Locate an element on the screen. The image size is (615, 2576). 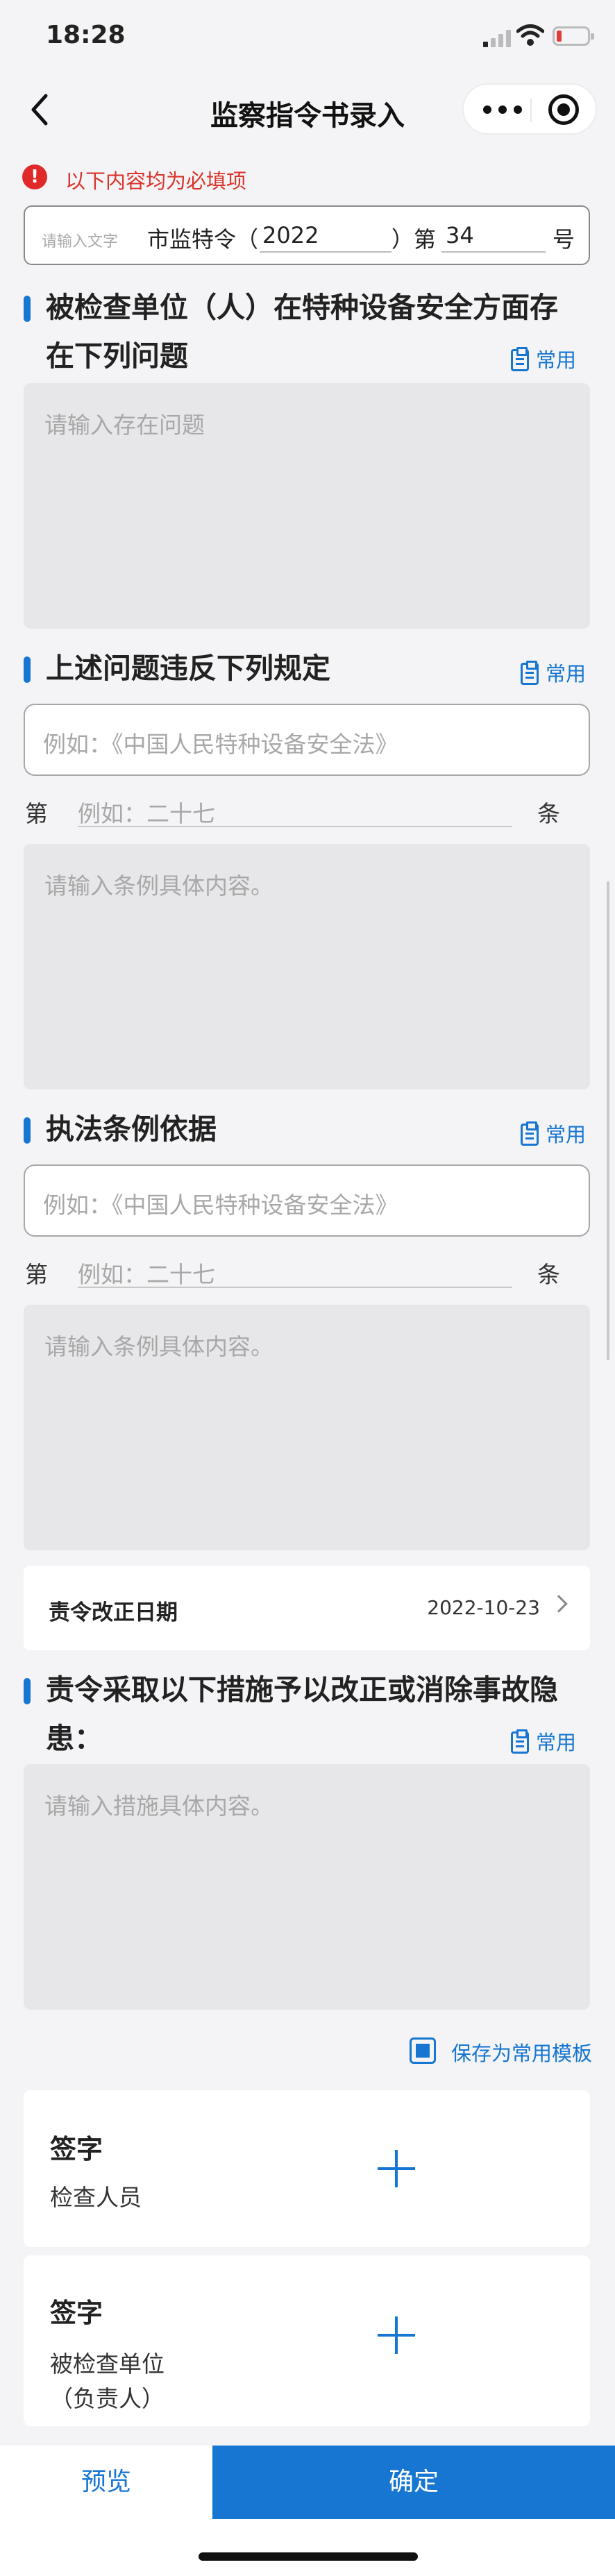
problems-title-line1: 被检查单位（人）在特种设备安全方面存 is located at coordinates (302, 308).